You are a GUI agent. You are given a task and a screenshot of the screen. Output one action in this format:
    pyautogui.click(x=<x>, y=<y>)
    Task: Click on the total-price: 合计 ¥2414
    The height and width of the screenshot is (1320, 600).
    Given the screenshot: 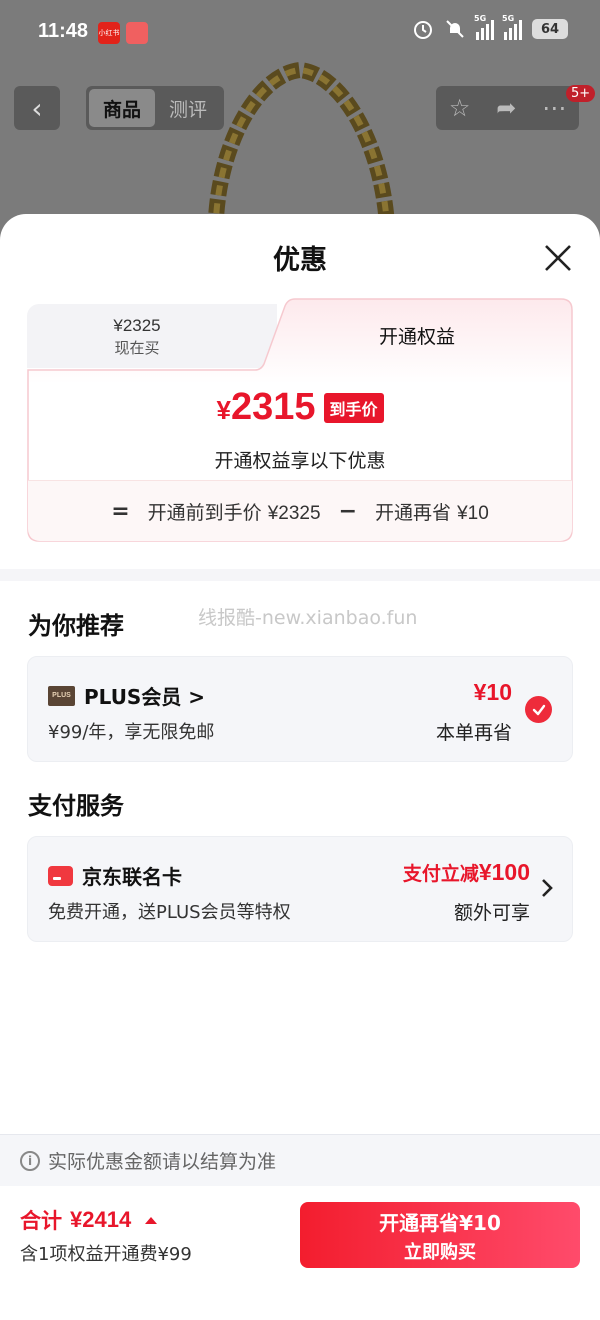 What is the action you would take?
    pyautogui.click(x=89, y=1220)
    